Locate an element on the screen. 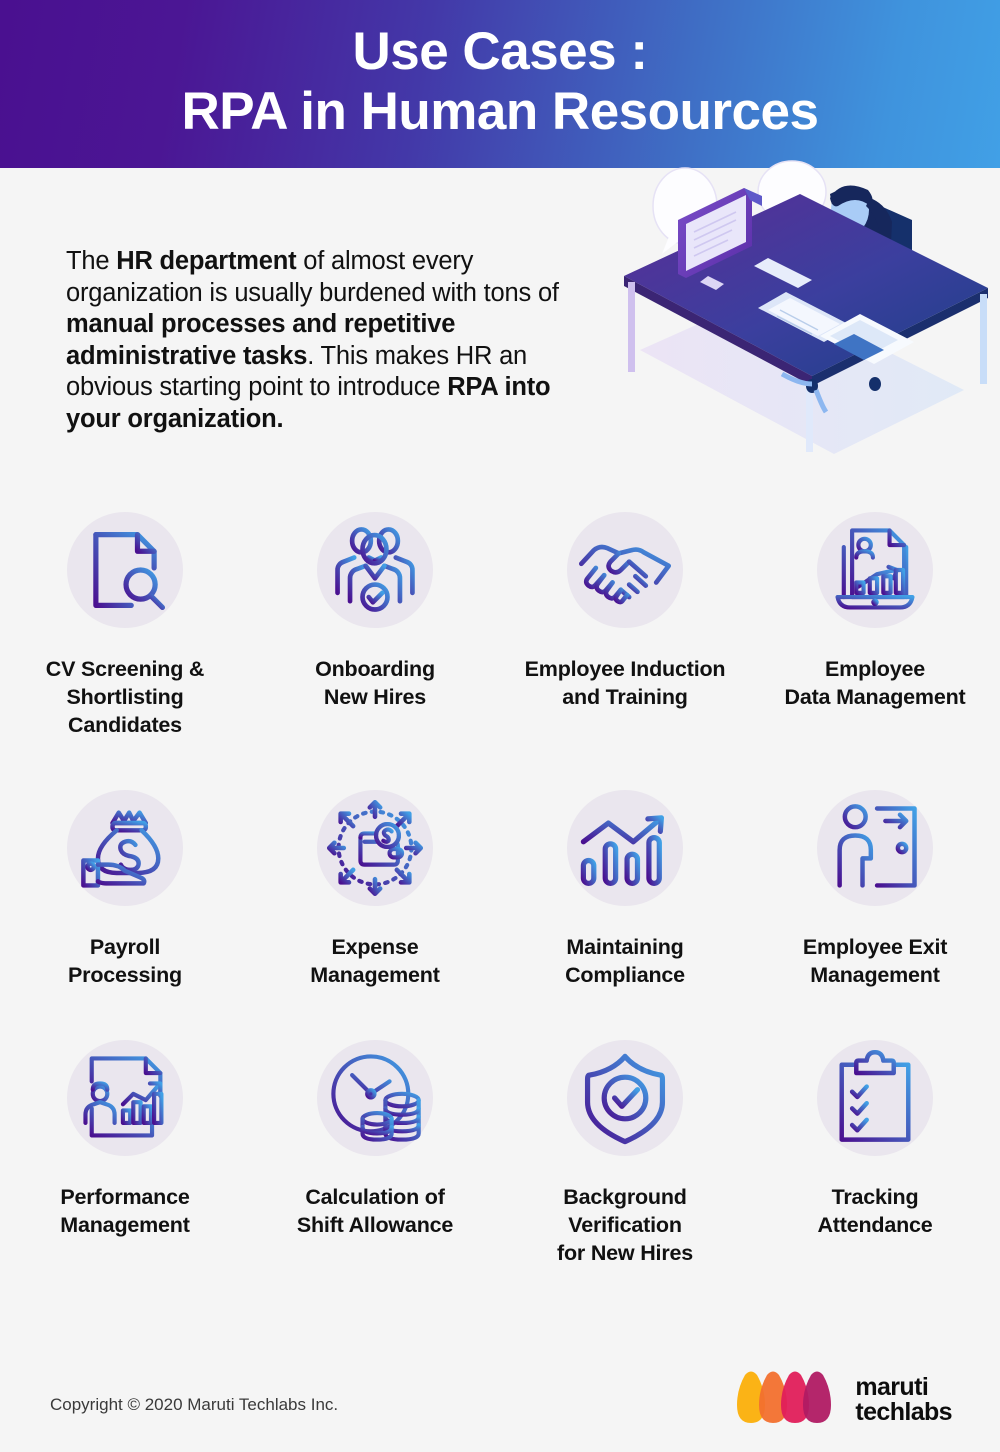  label-line-1: Calculation of is located at coordinates (375, 1196).